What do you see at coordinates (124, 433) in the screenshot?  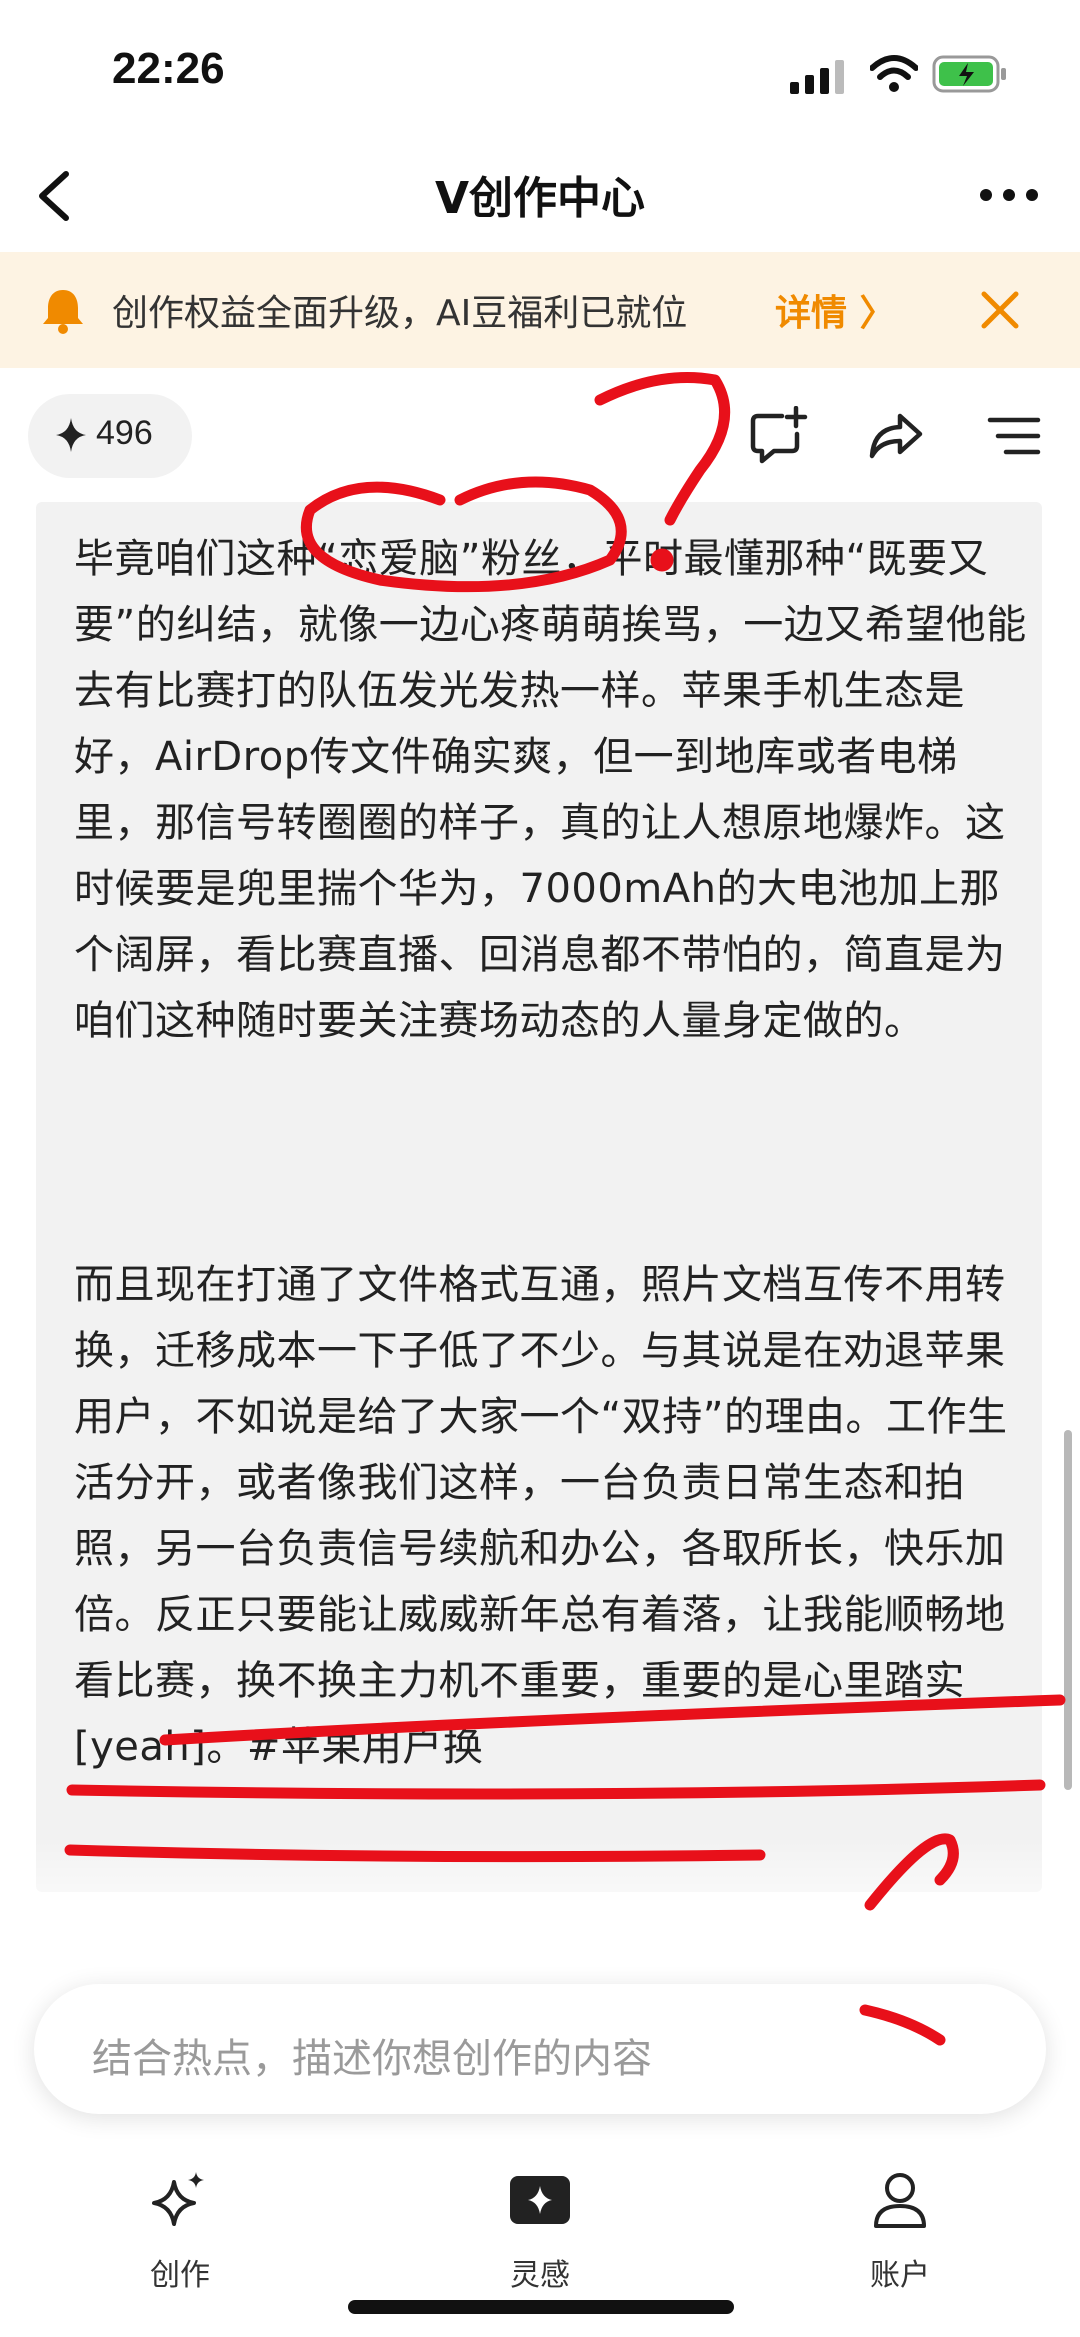 I see `credit-count: 496` at bounding box center [124, 433].